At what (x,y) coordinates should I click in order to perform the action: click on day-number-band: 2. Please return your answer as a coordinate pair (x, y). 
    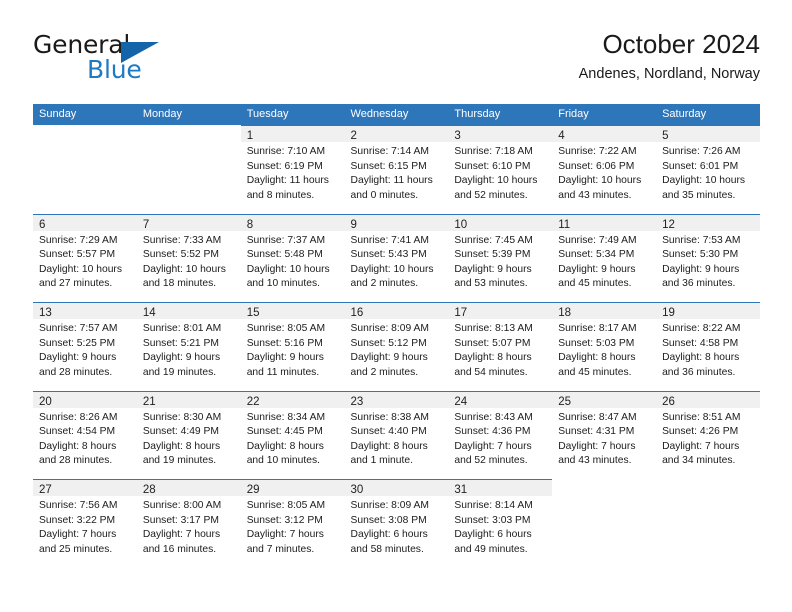
    Looking at the image, I should click on (396, 133).